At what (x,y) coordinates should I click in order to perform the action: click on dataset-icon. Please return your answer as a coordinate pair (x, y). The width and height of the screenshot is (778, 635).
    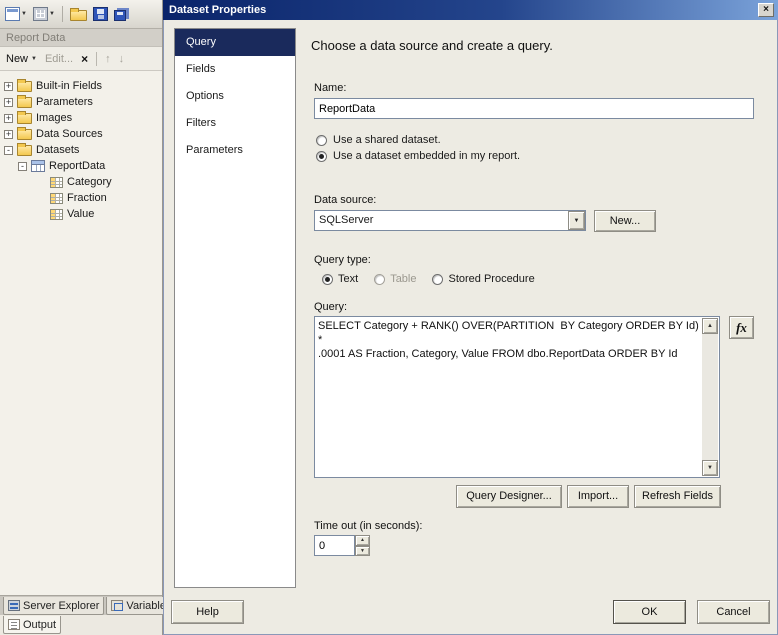
    Looking at the image, I should click on (38, 166).